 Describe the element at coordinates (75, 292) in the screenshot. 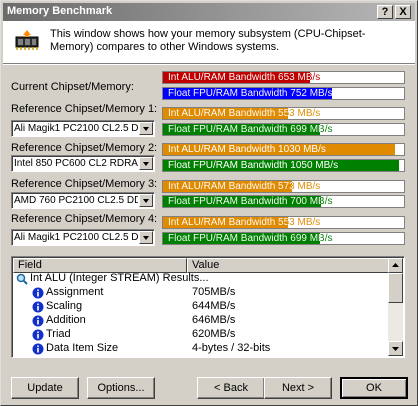

I see `field-name: Assignment` at that location.